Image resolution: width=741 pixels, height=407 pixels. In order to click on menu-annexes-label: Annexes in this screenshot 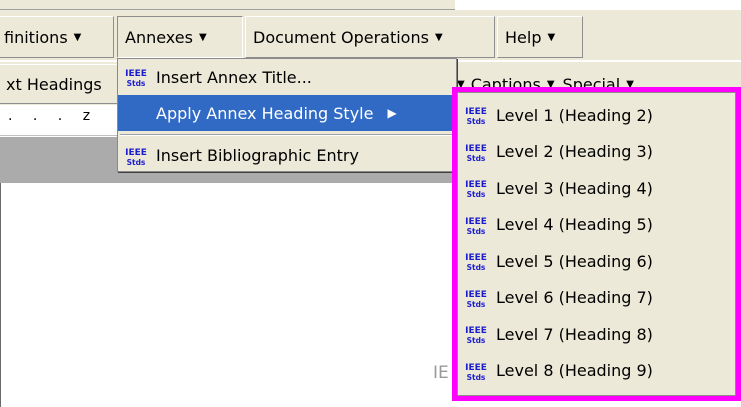, I will do `click(159, 37)`.